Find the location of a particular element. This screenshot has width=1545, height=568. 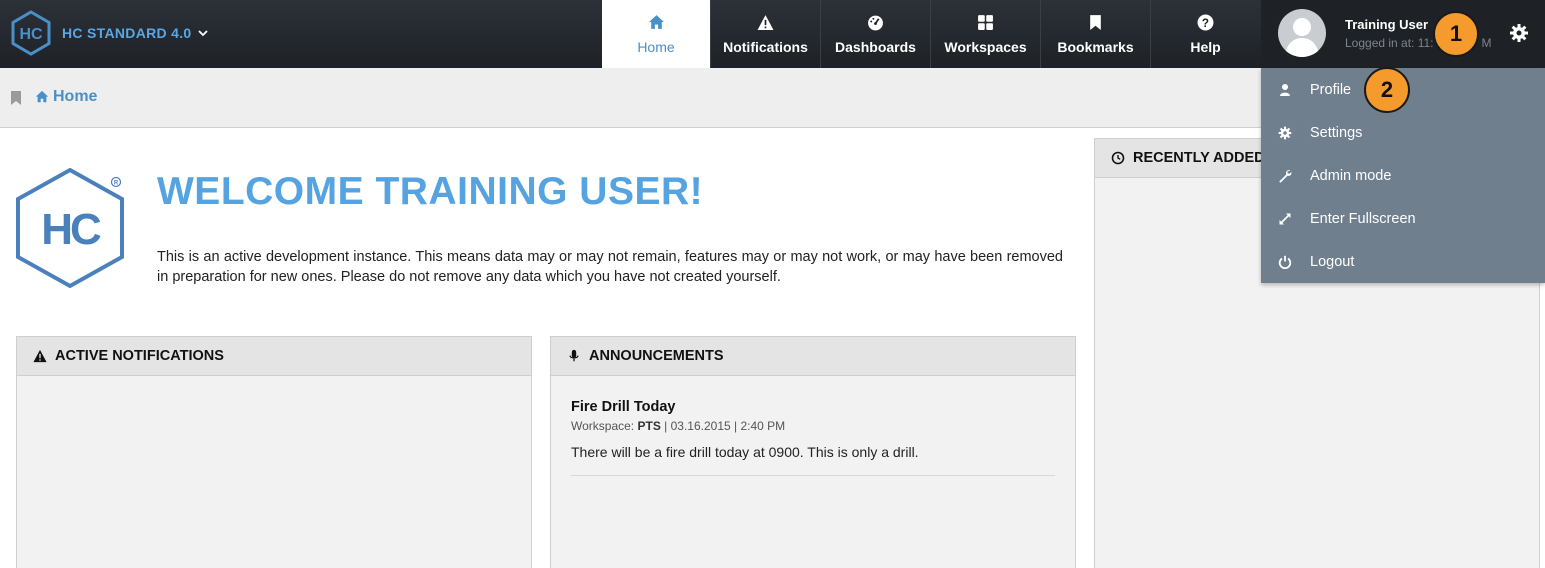

question-icon: ? is located at coordinates (1205, 22).